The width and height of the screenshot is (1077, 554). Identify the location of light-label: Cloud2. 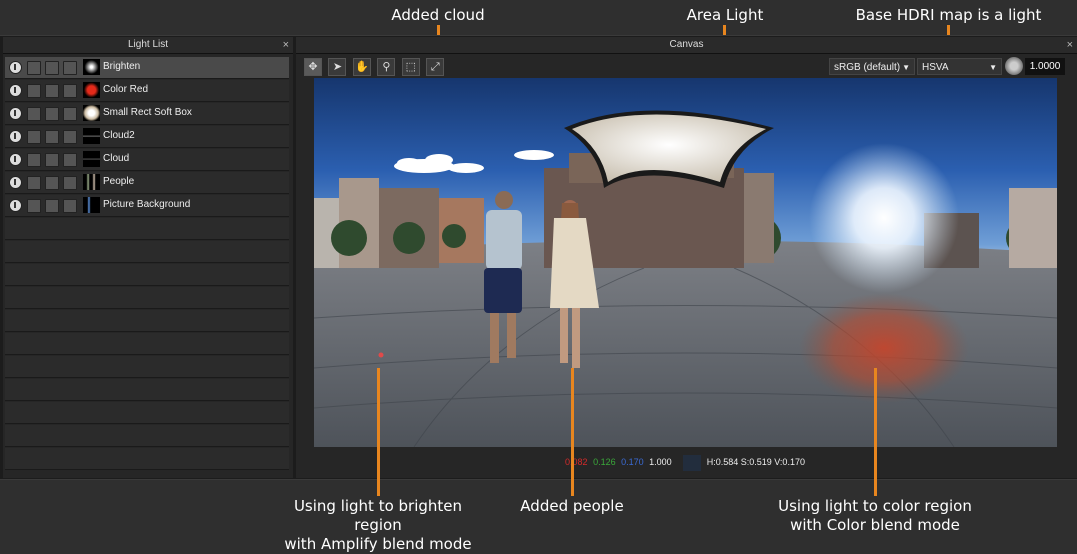
(119, 135).